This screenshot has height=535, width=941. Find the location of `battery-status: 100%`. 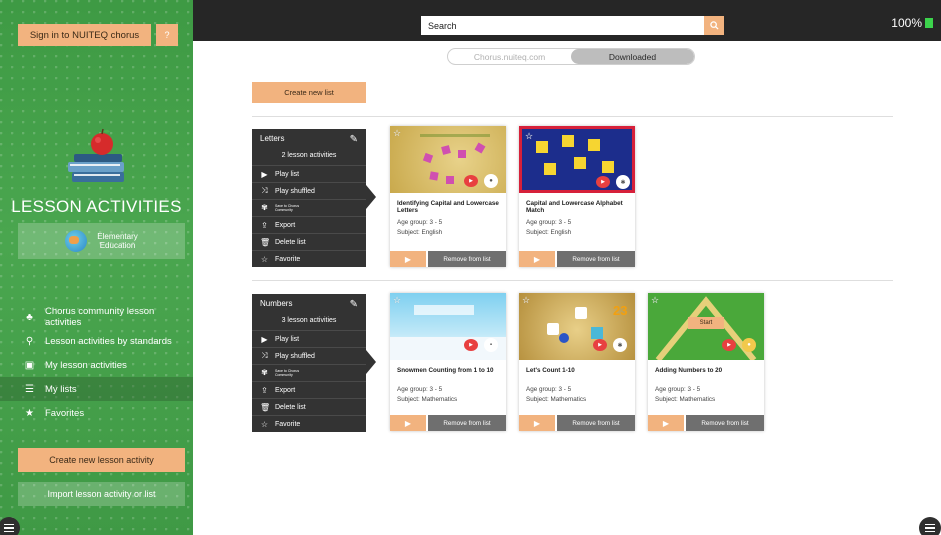

battery-status: 100% is located at coordinates (912, 23).